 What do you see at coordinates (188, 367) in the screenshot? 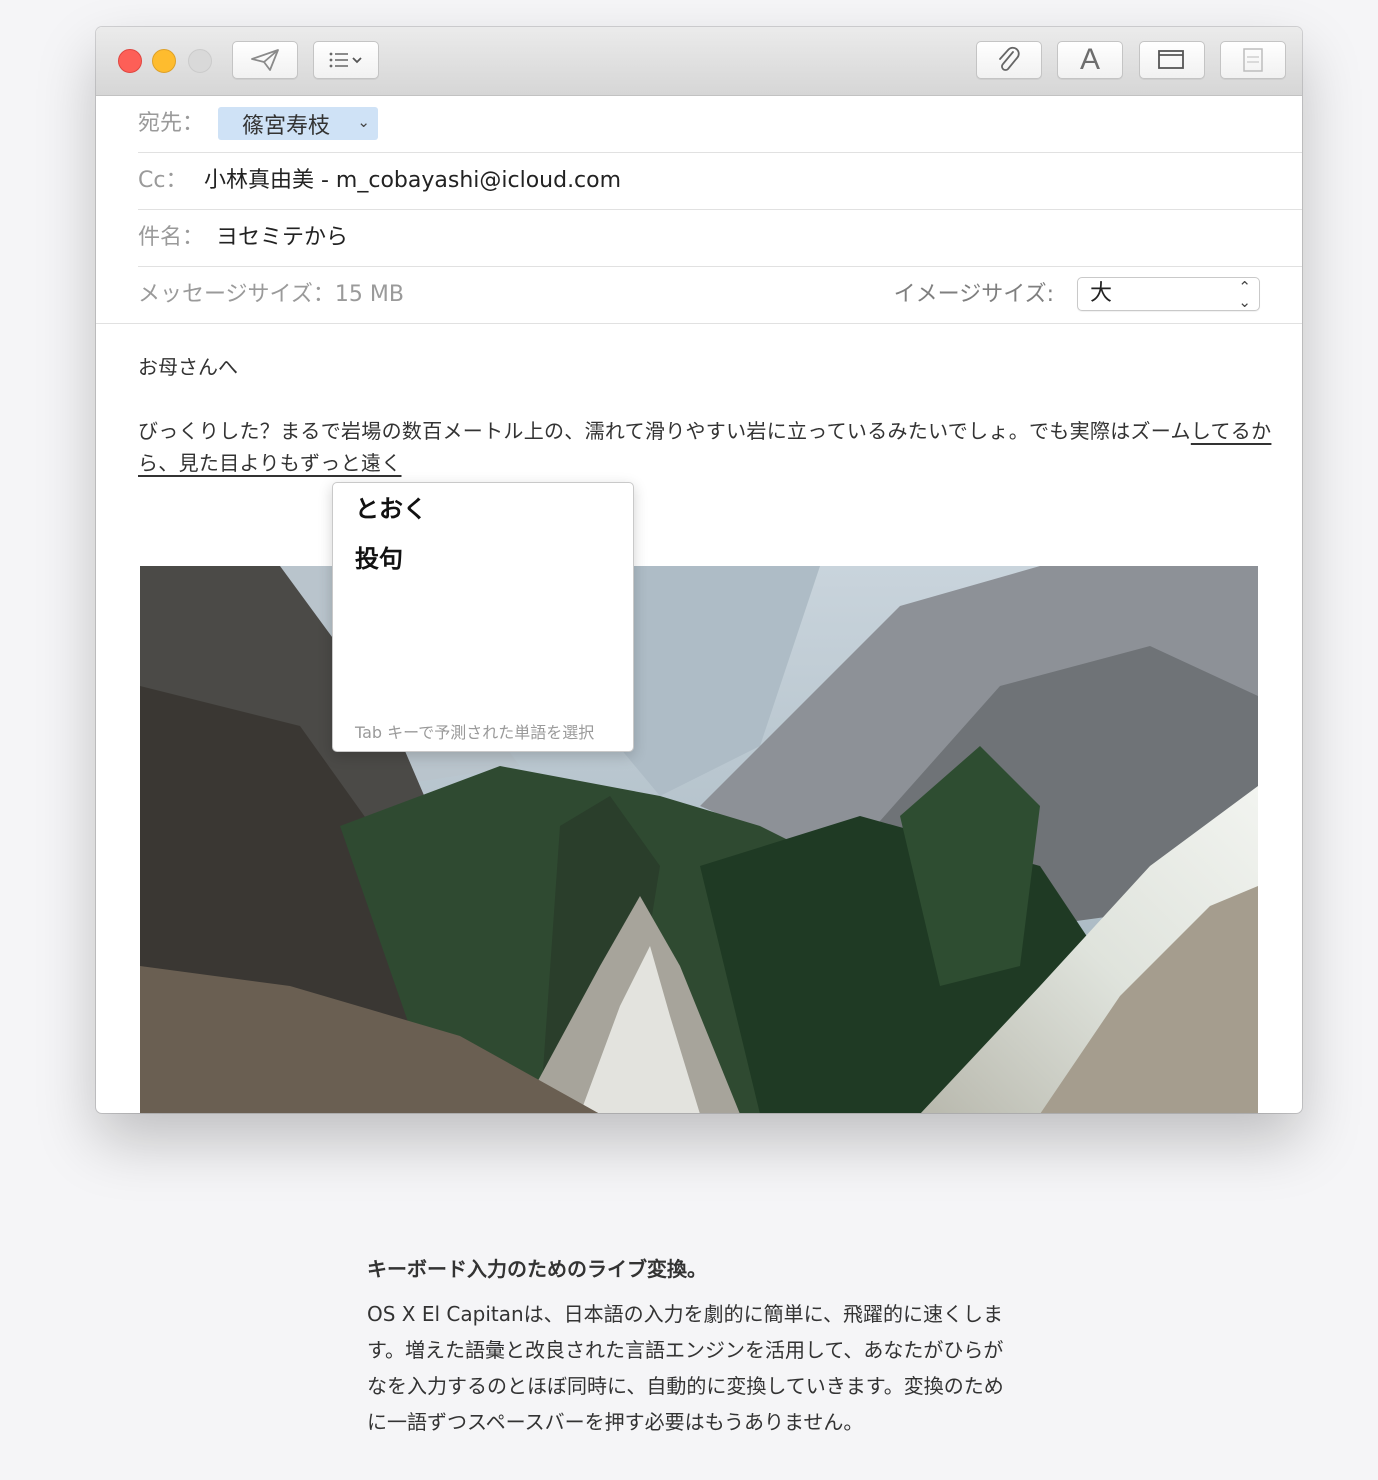
I see `greeting-text: お母さんへ` at bounding box center [188, 367].